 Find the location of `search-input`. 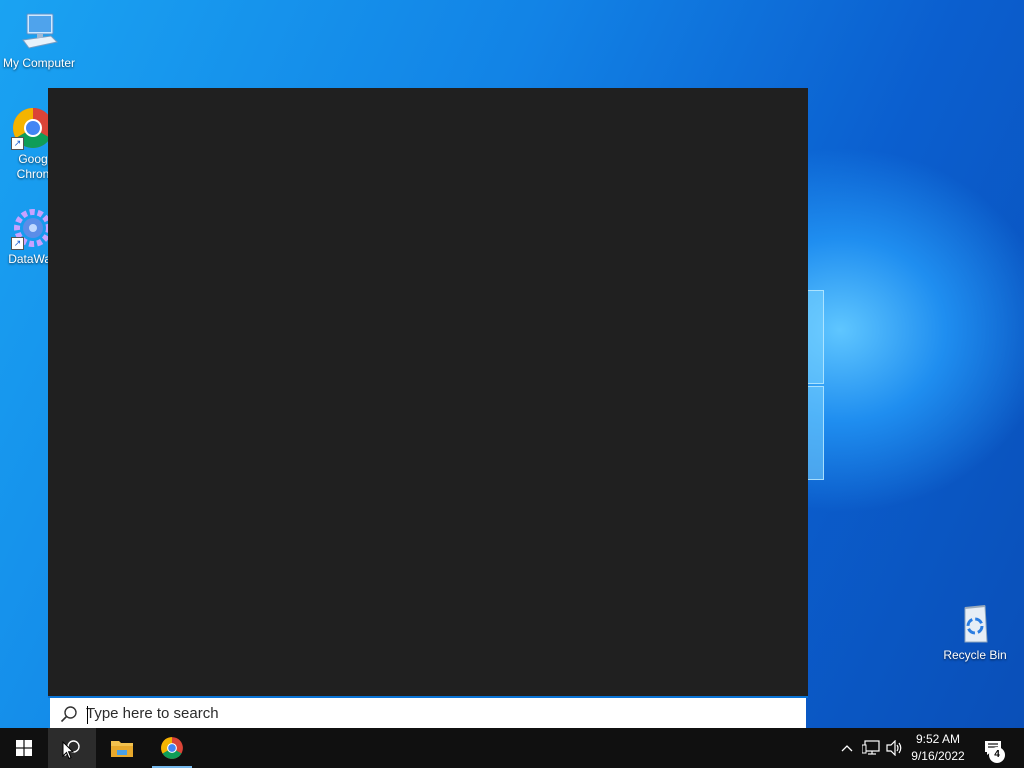

search-input is located at coordinates (436, 713).